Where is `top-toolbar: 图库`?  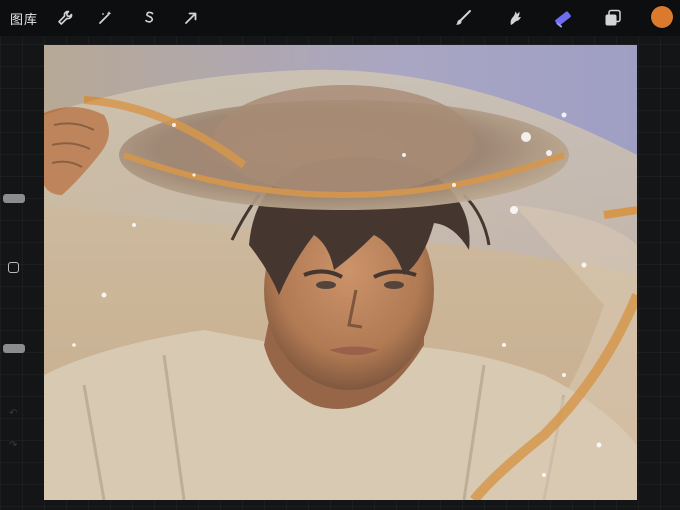
top-toolbar: 图库 is located at coordinates (340, 18).